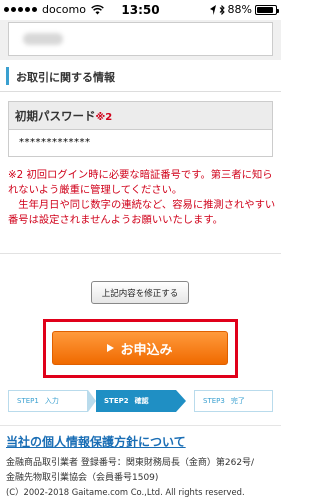  Describe the element at coordinates (104, 117) in the screenshot. I see `password-note-marker: ※2` at that location.